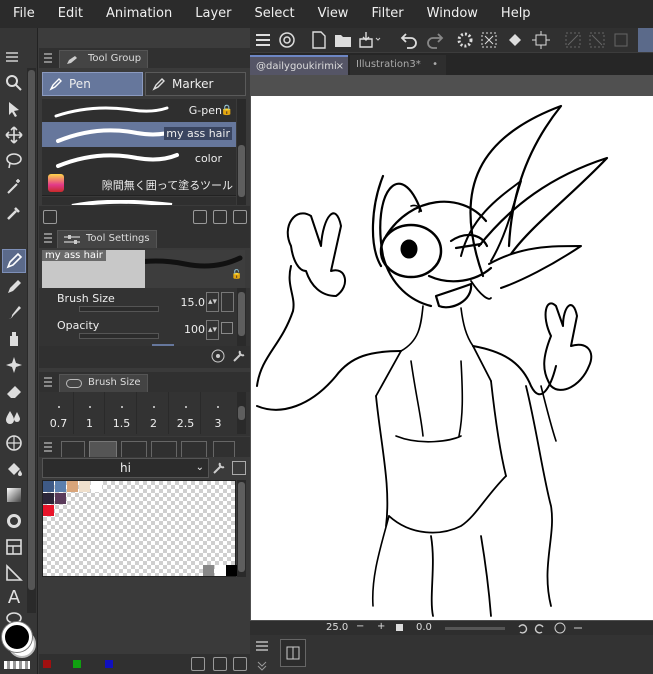  I want to click on subtool-tab-marker: Marker, so click(195, 84).